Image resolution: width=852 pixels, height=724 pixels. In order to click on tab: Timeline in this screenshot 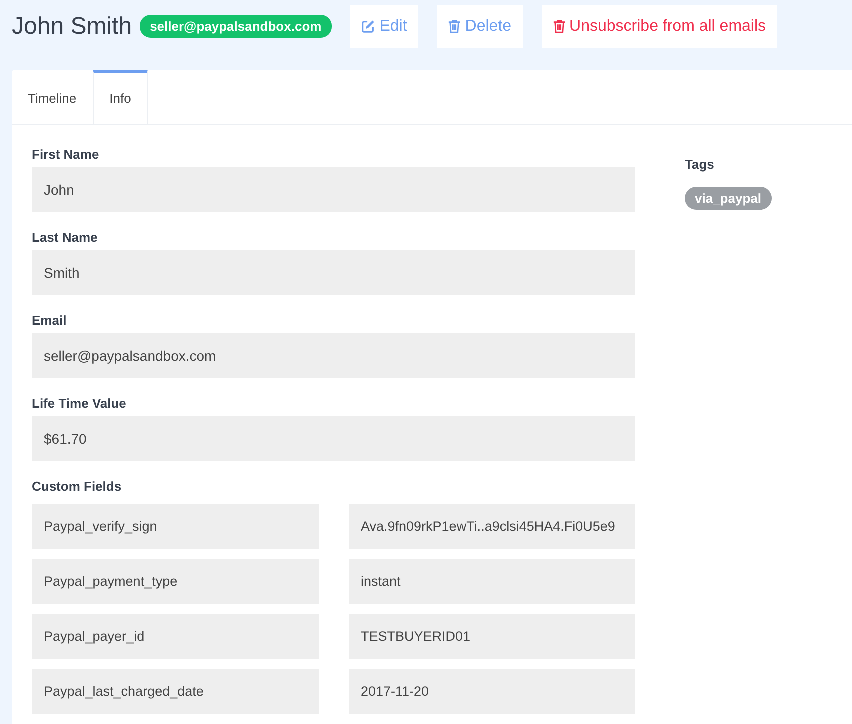, I will do `click(52, 97)`.